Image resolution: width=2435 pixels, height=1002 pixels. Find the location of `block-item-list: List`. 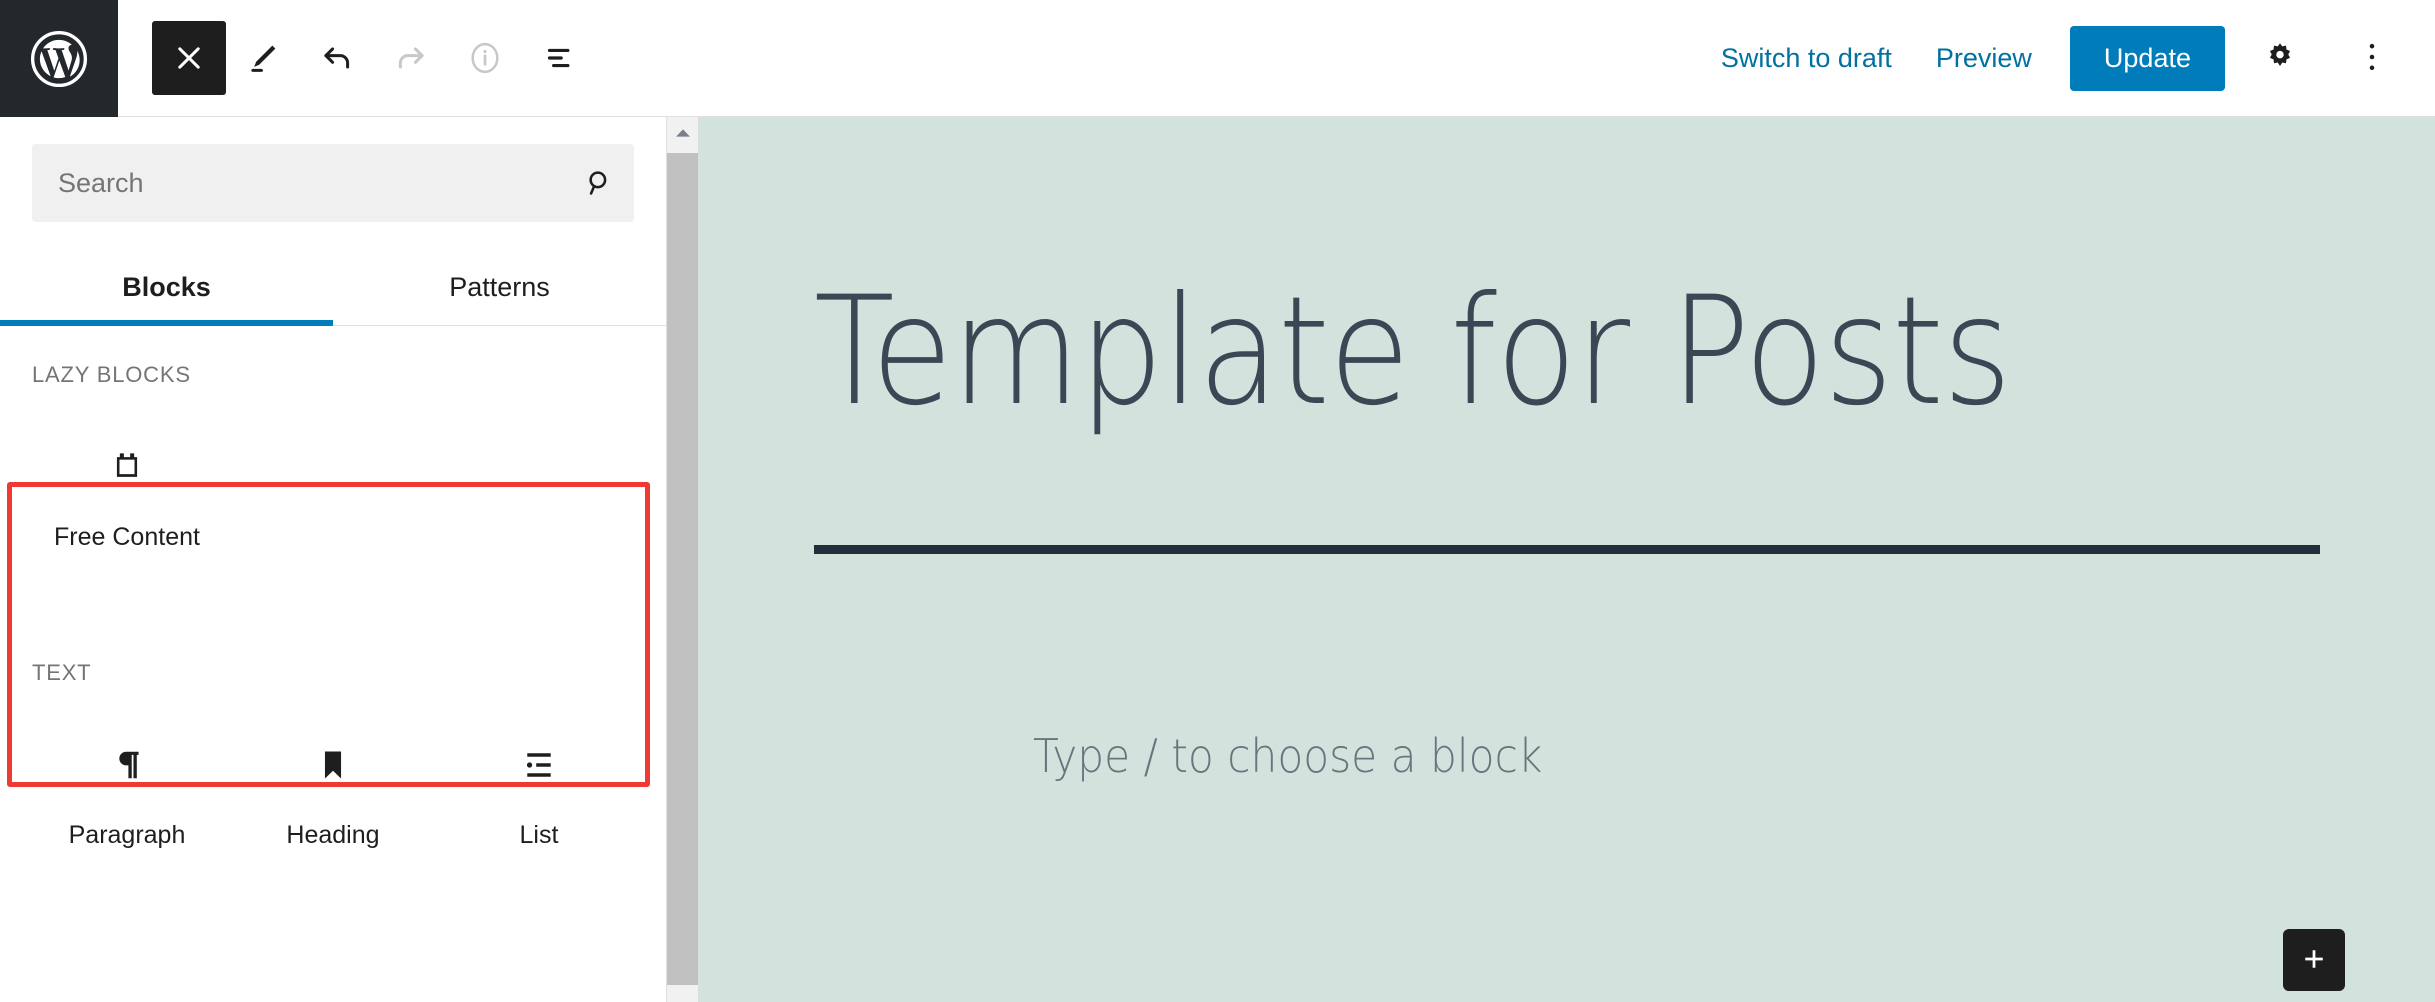

block-item-list: List is located at coordinates (539, 794).